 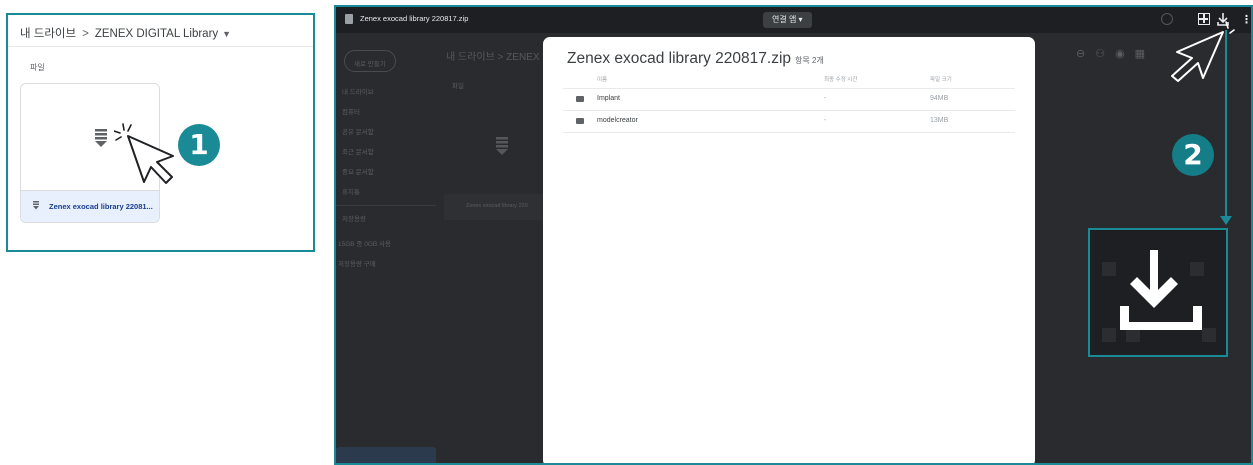 What do you see at coordinates (1226, 125) in the screenshot?
I see `connector-line` at bounding box center [1226, 125].